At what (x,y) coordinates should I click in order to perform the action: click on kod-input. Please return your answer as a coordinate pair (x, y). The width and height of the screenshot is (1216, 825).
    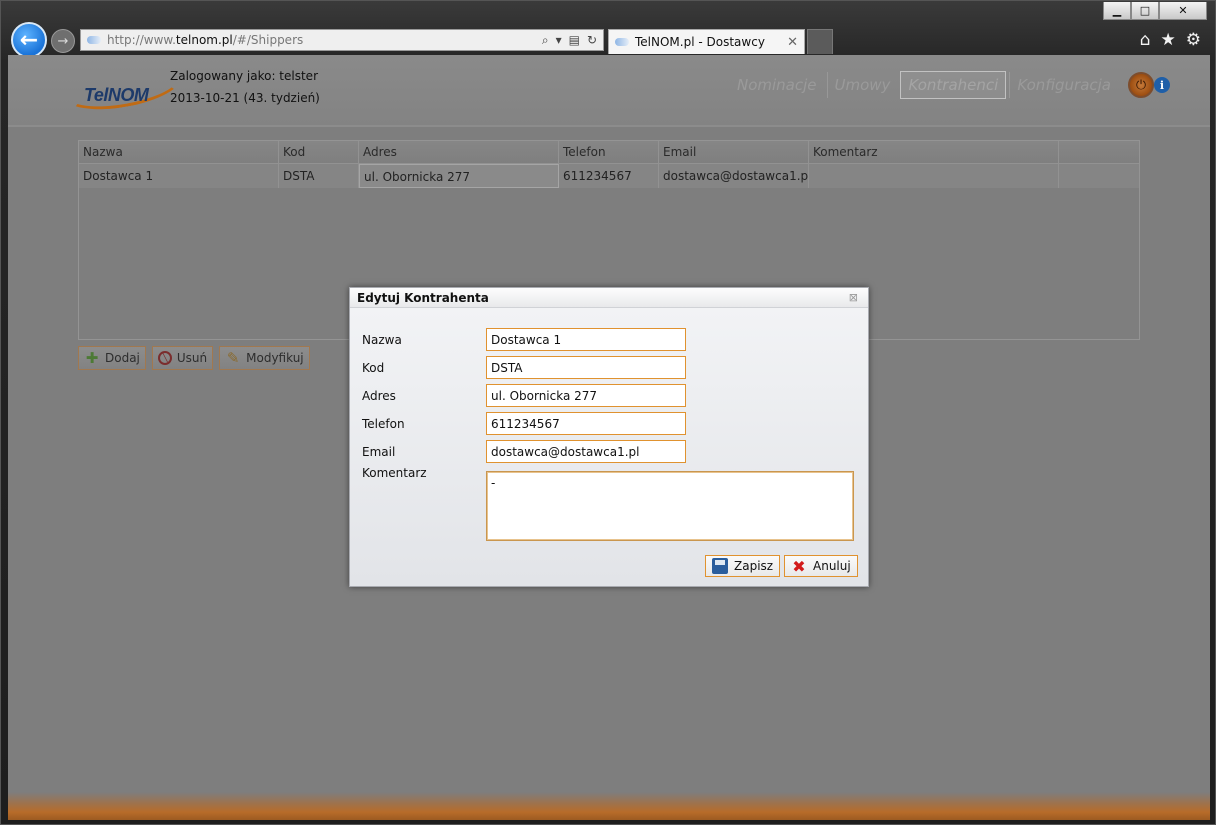
    Looking at the image, I should click on (586, 367).